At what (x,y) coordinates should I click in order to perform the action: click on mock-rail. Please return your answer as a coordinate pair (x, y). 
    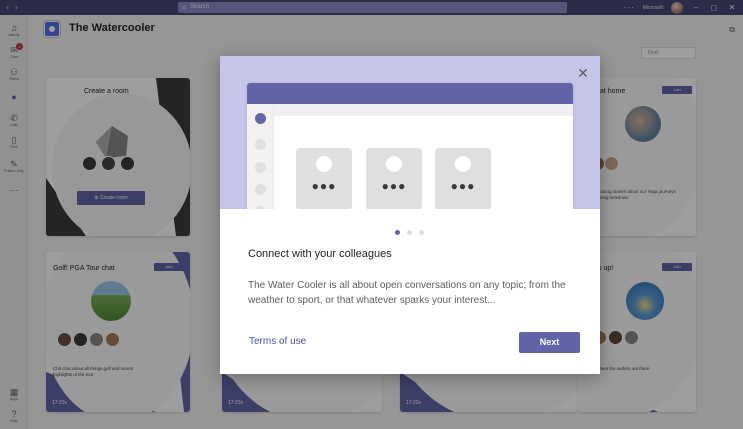
    Looking at the image, I should click on (260, 156).